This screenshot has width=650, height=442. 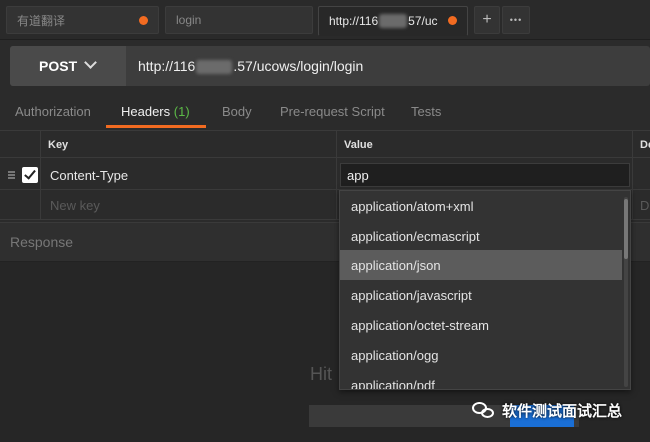 I want to click on tab-options-button: •••, so click(x=516, y=20).